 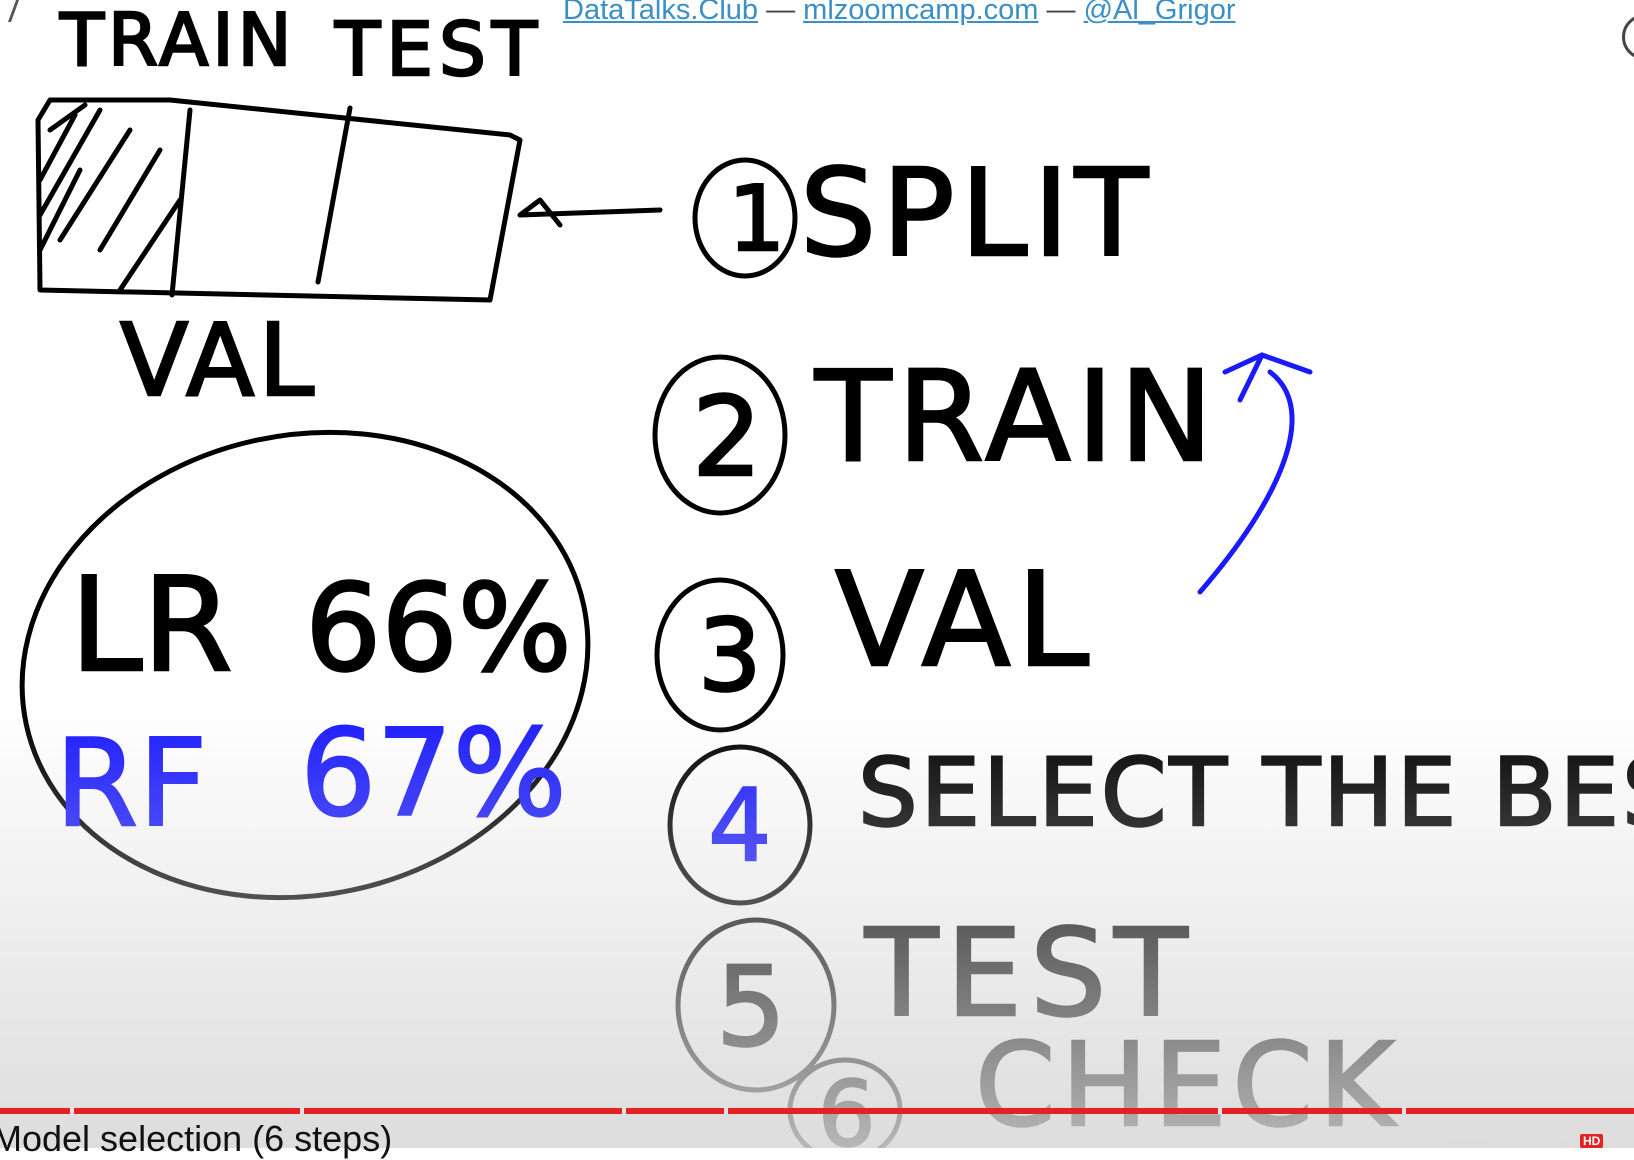 I want to click on step-3-label: VAL, so click(x=965, y=620).